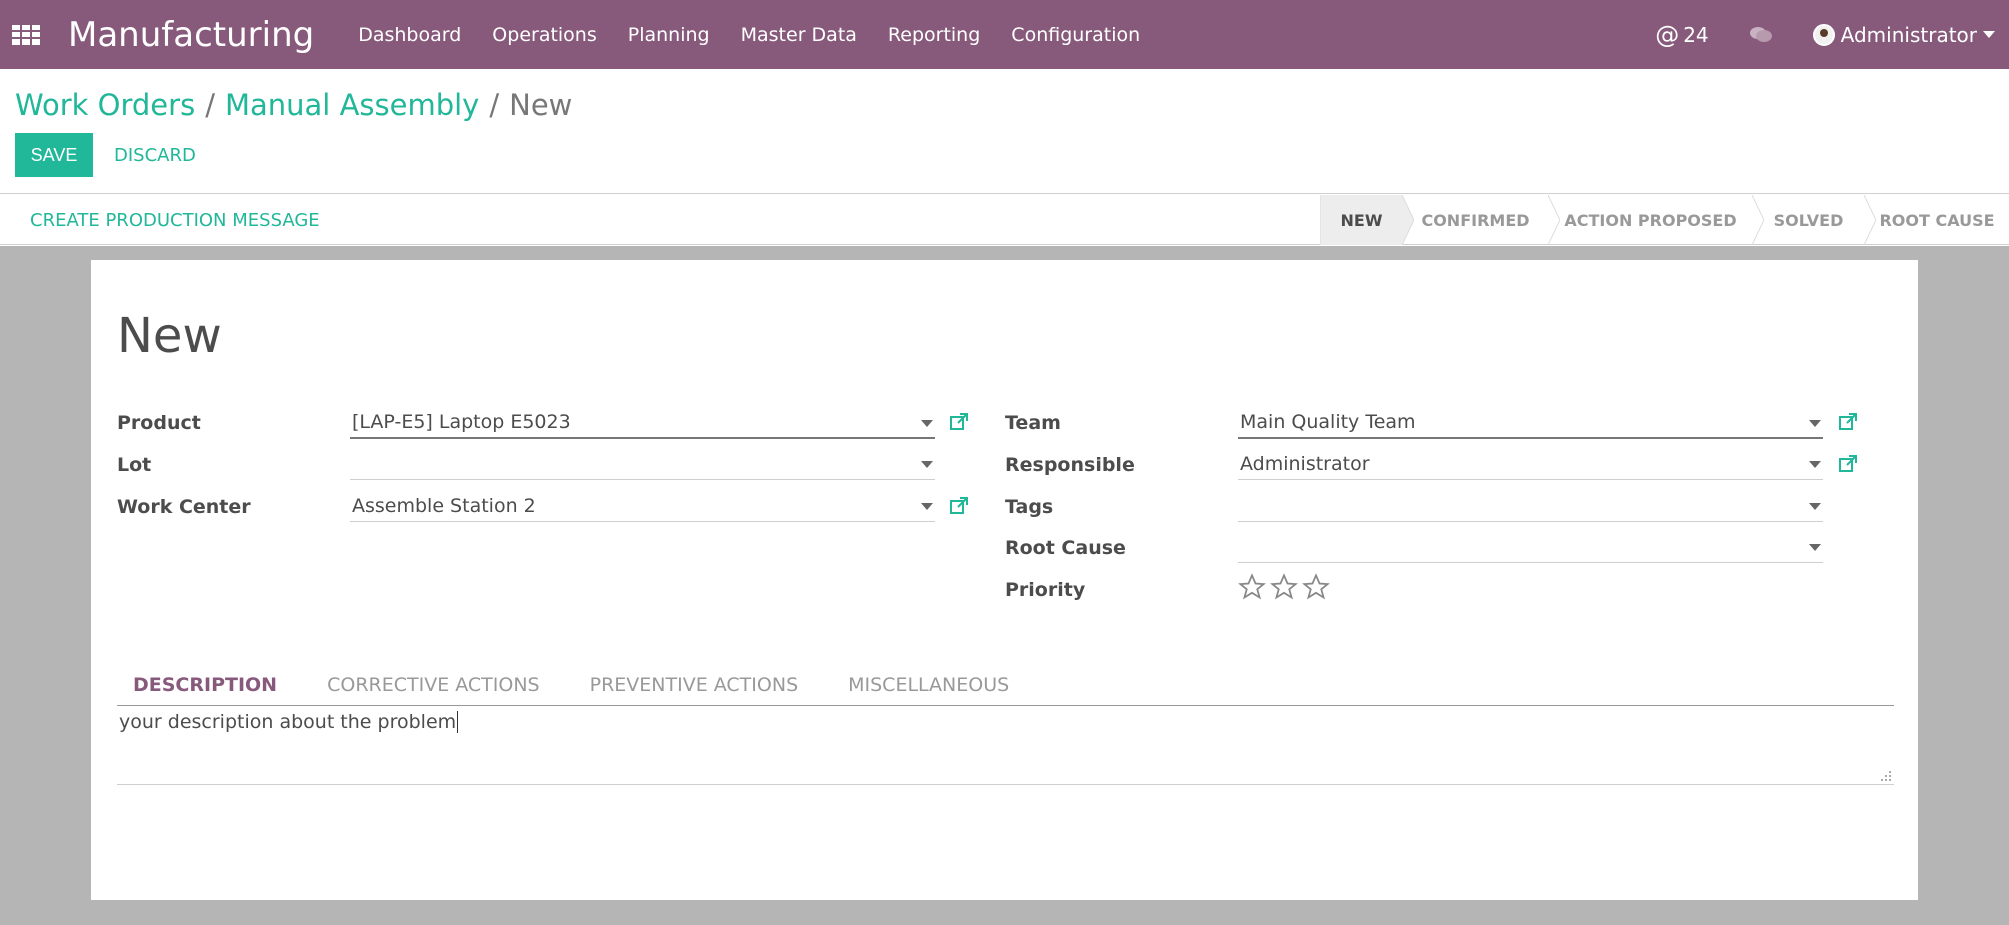 The image size is (2009, 925). I want to click on breadcrumb: Work Orders / Manual Assembly / New, so click(293, 105).